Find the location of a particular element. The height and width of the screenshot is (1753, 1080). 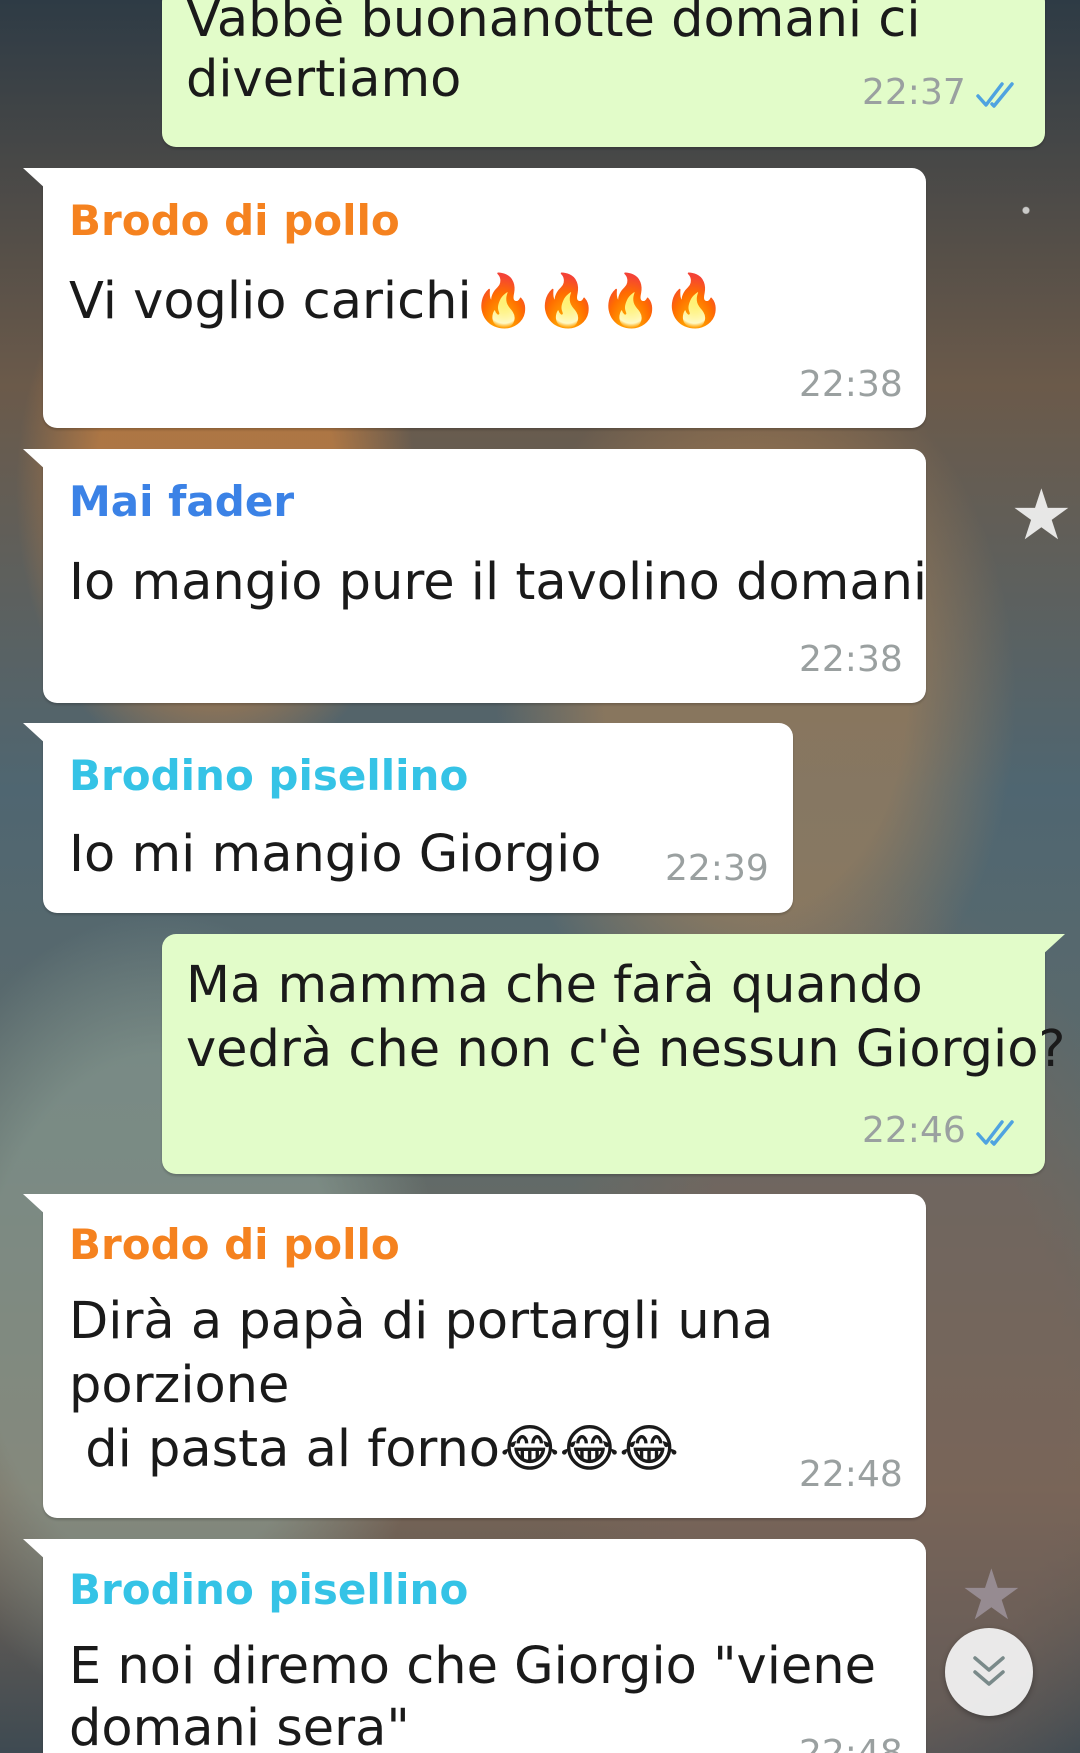

message-text: porzione is located at coordinates (179, 1385).